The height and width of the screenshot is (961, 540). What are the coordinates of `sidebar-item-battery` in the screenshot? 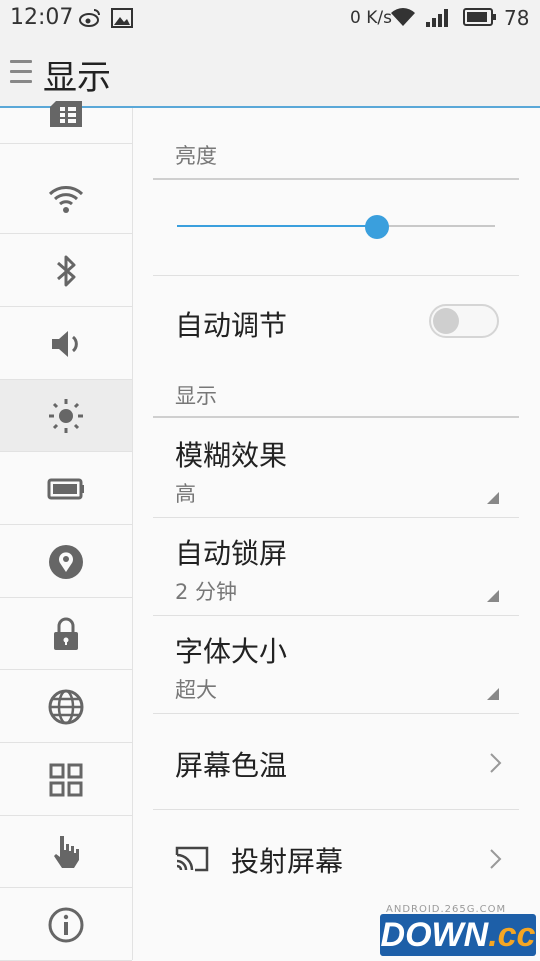 It's located at (66, 489).